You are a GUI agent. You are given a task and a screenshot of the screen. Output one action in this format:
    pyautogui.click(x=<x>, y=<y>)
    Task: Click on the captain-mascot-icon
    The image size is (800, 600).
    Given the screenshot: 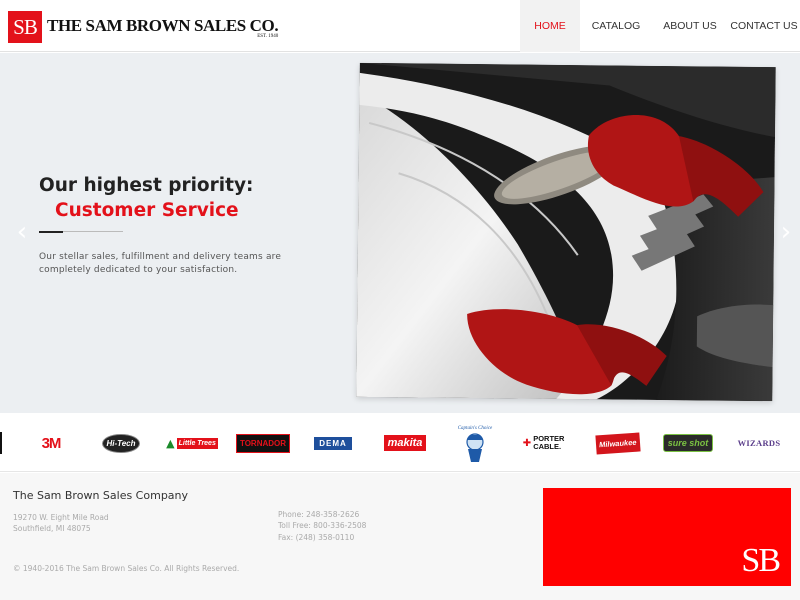 What is the action you would take?
    pyautogui.click(x=475, y=447)
    